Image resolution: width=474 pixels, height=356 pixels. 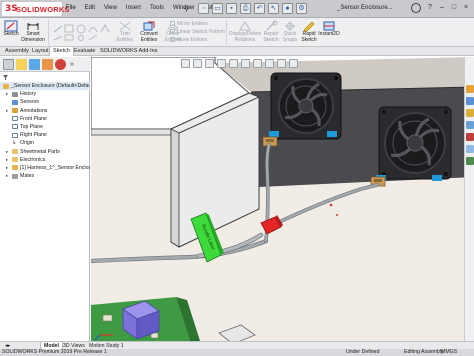 I want to click on maximize-button: □, so click(x=454, y=8).